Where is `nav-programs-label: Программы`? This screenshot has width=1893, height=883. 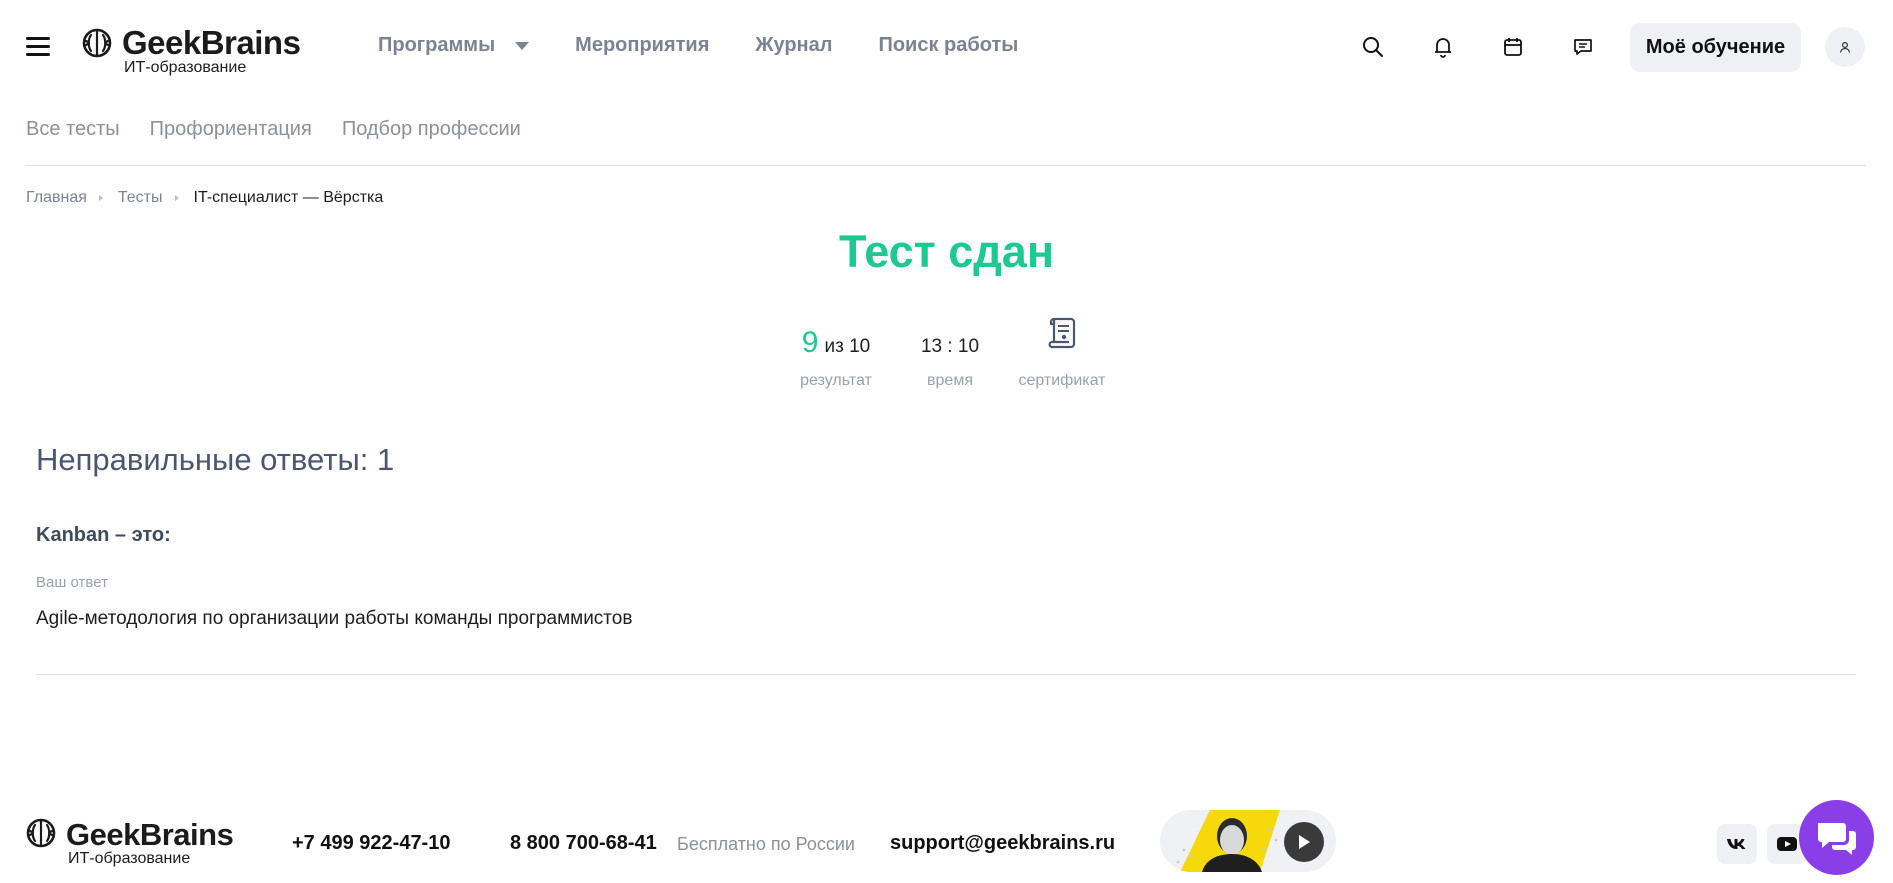
nav-programs-label: Программы is located at coordinates (437, 45).